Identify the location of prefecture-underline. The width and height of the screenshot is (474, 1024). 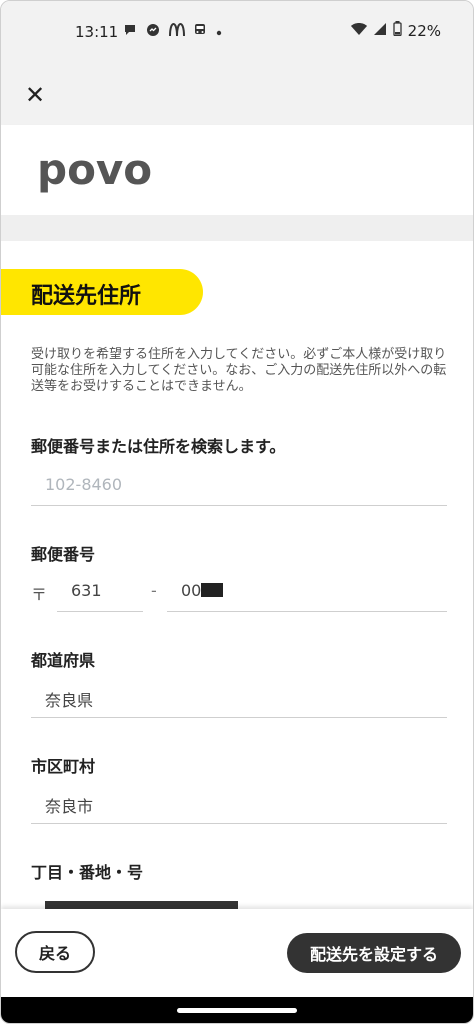
(239, 717).